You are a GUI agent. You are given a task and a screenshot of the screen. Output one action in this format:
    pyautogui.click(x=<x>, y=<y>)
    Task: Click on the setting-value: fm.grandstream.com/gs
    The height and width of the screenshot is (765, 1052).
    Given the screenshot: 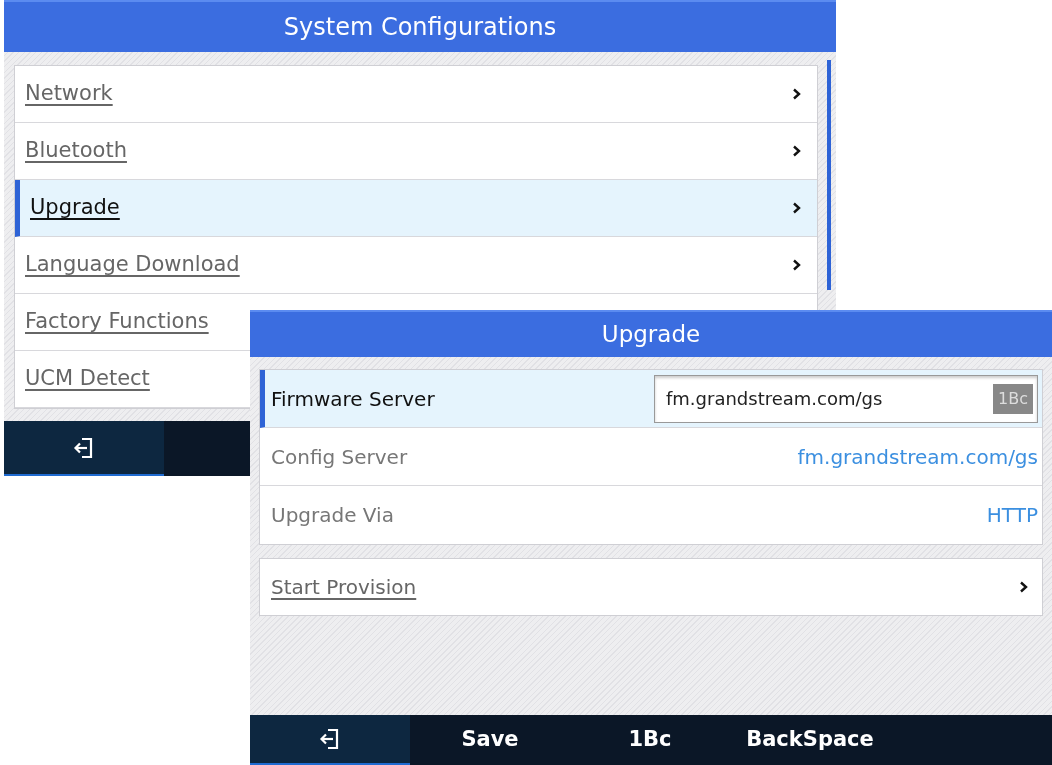 What is the action you would take?
    pyautogui.click(x=917, y=457)
    